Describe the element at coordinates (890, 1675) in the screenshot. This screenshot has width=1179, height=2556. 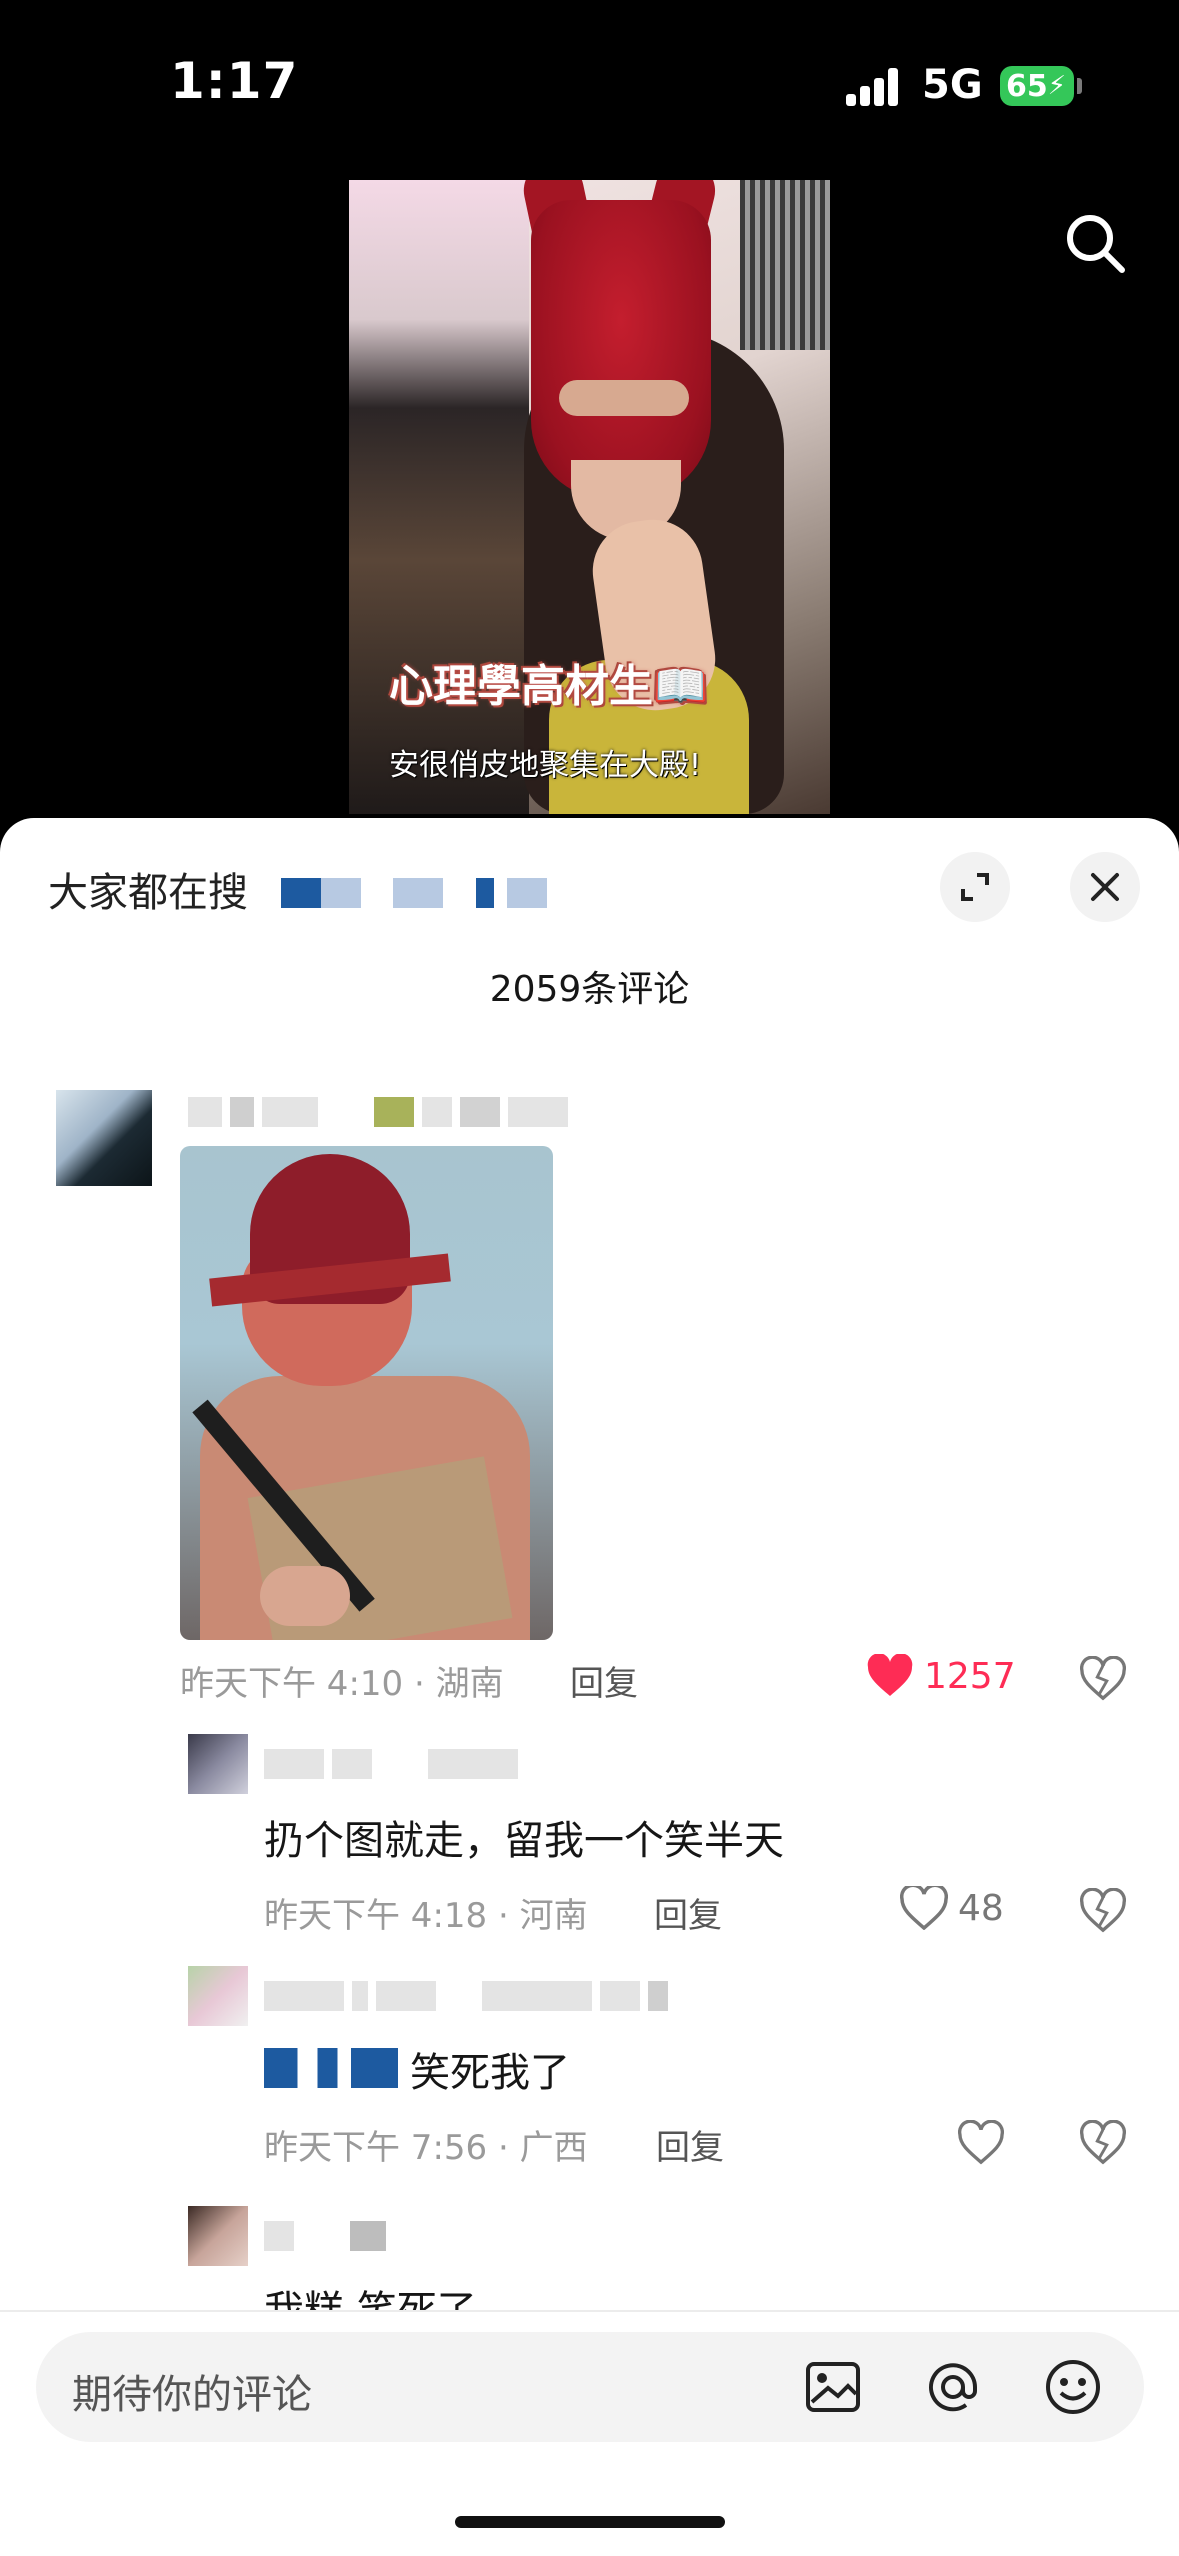
I see `heart-filled-icon` at that location.